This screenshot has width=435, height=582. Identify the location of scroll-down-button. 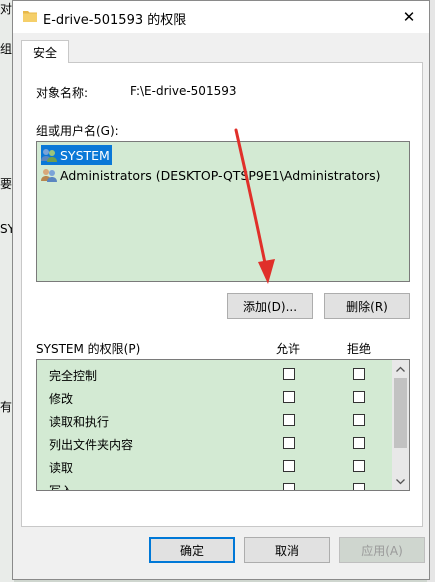
(400, 481).